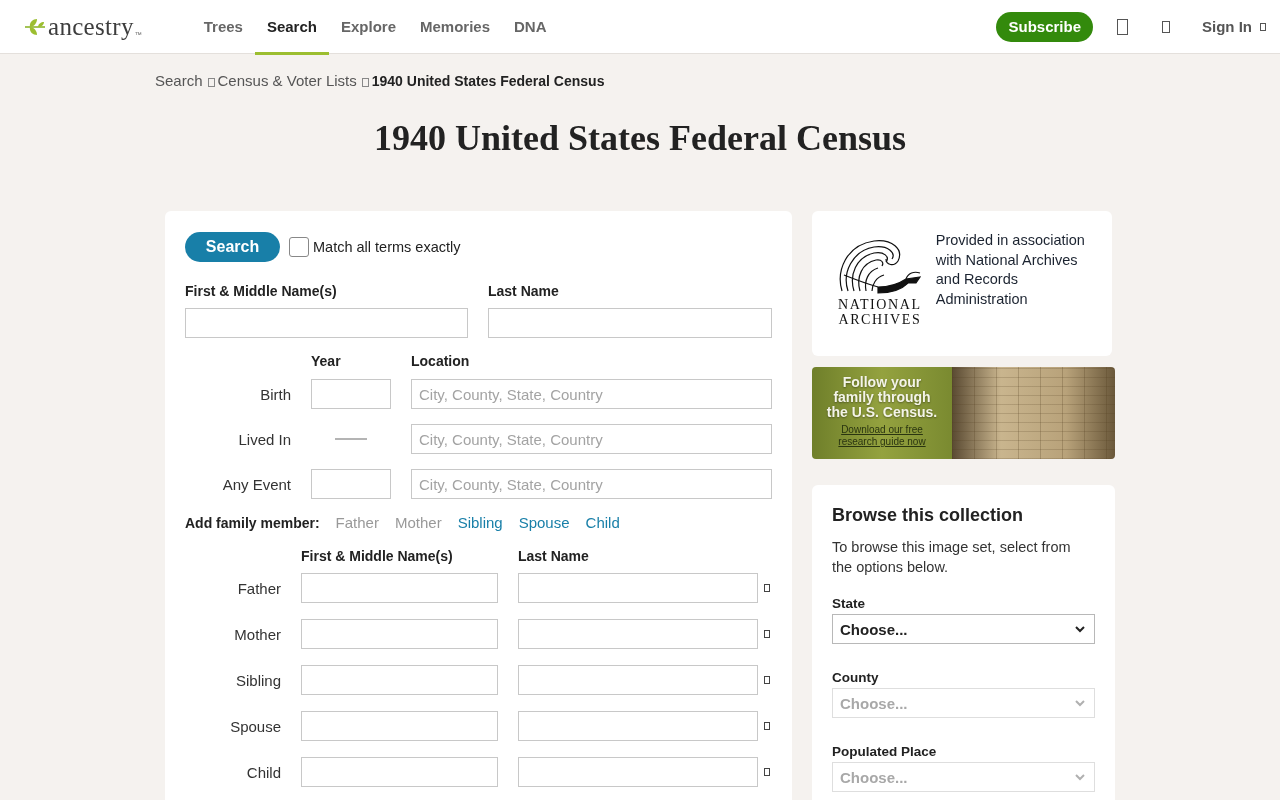 The width and height of the screenshot is (1280, 800). What do you see at coordinates (455, 27) in the screenshot?
I see `nav-tab: Memories` at bounding box center [455, 27].